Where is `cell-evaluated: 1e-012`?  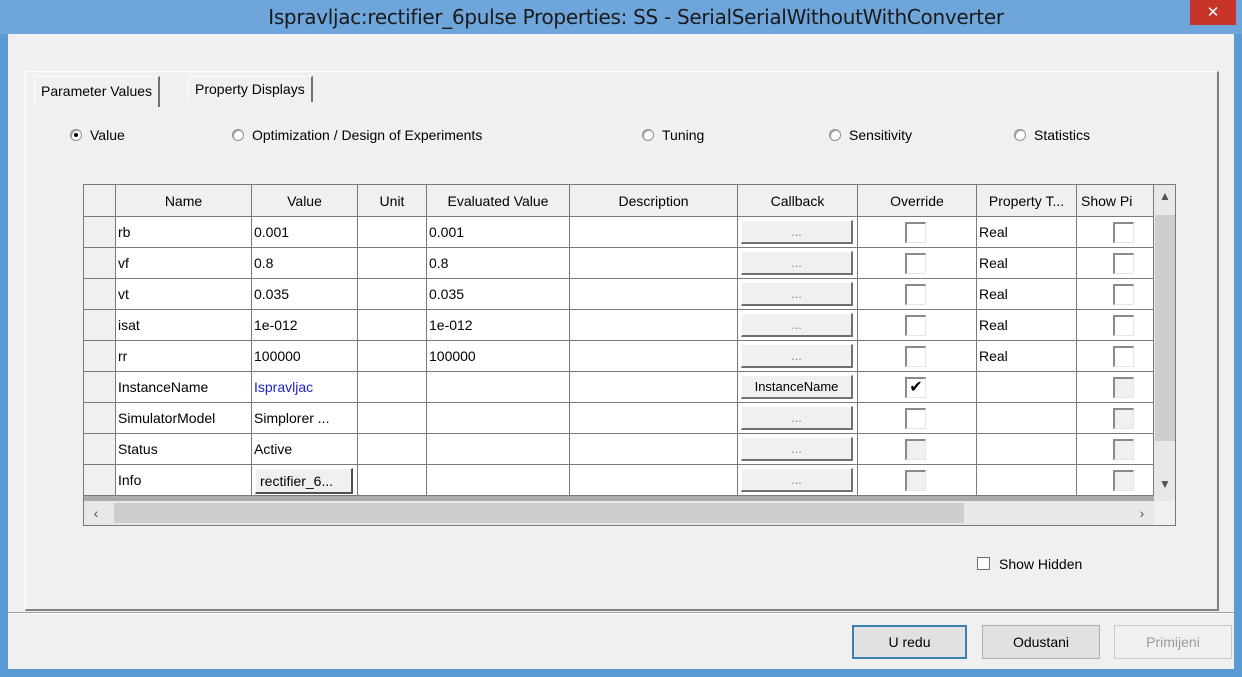
cell-evaluated: 1e-012 is located at coordinates (498, 325).